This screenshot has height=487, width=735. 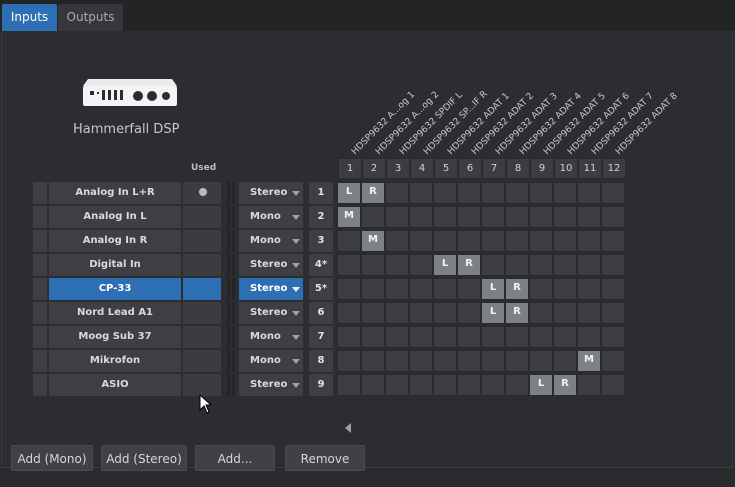 I want to click on output-column-number: 1, so click(x=350, y=168).